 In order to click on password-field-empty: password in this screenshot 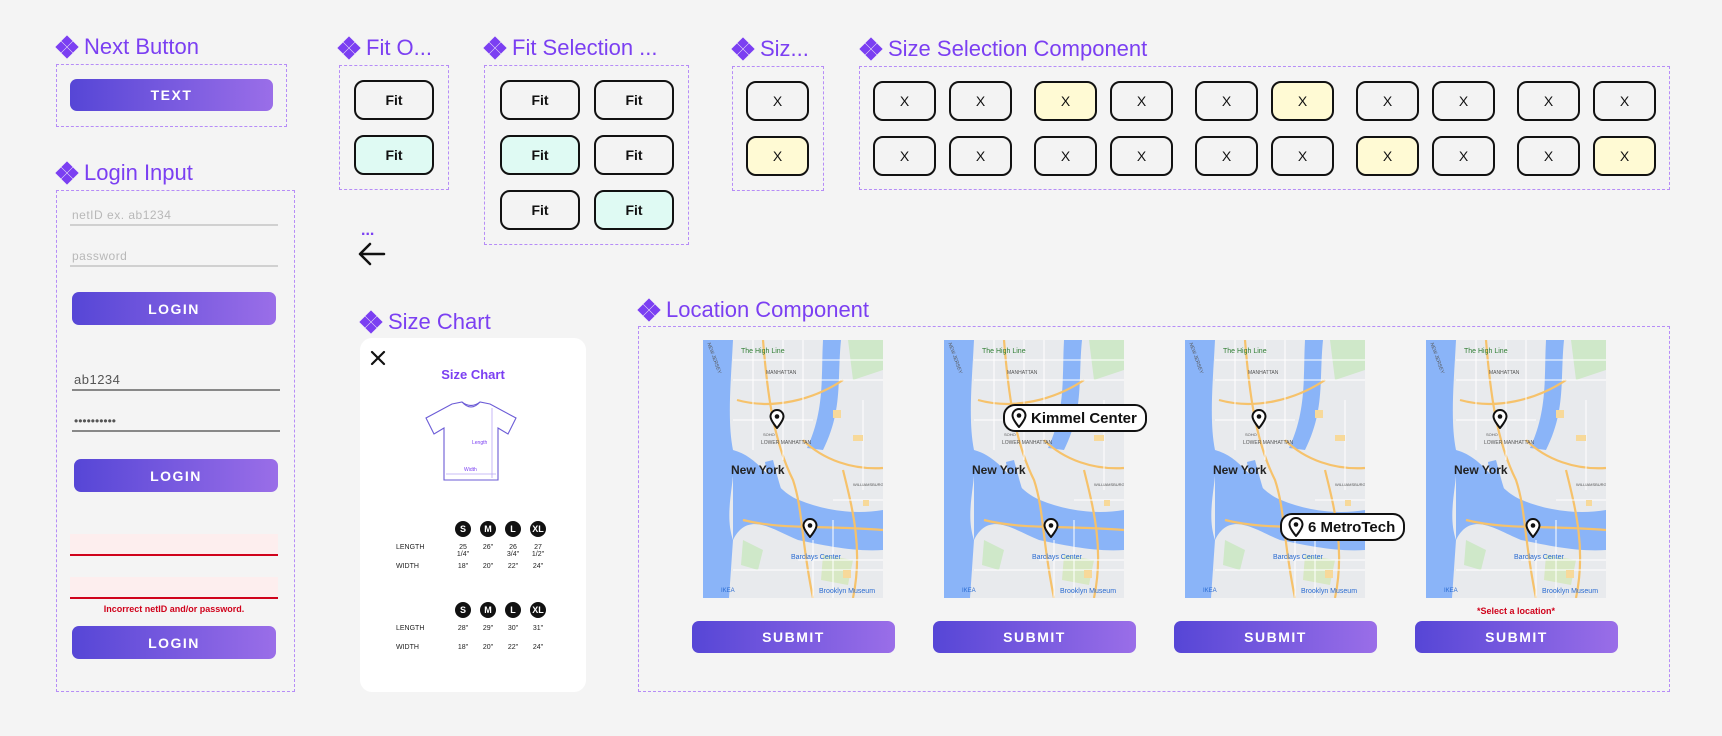, I will do `click(174, 256)`.